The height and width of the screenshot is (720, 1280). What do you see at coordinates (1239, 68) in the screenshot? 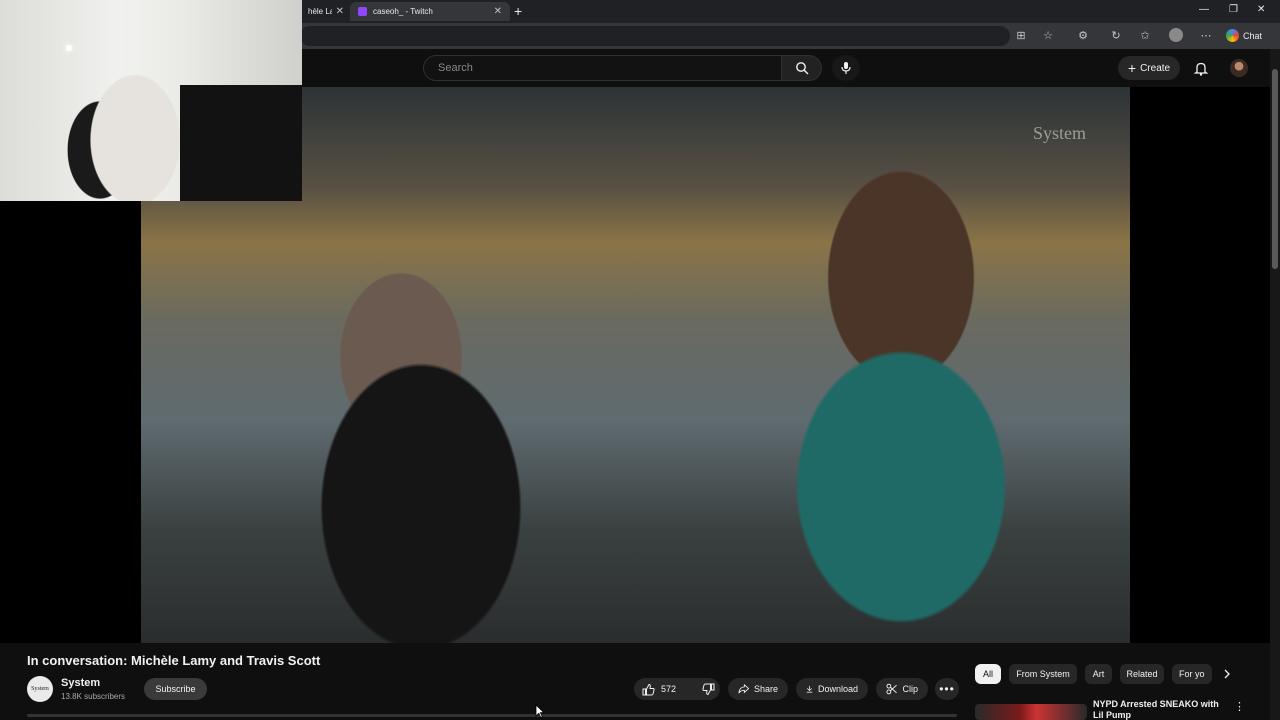
I see `user-avatar` at bounding box center [1239, 68].